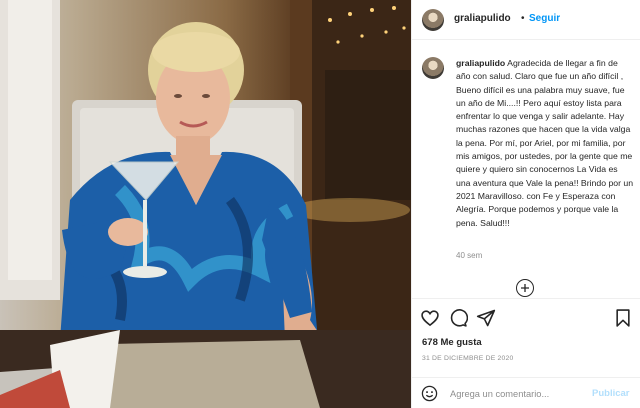 This screenshot has width=640, height=408. I want to click on post-age: 40 sem, so click(469, 255).